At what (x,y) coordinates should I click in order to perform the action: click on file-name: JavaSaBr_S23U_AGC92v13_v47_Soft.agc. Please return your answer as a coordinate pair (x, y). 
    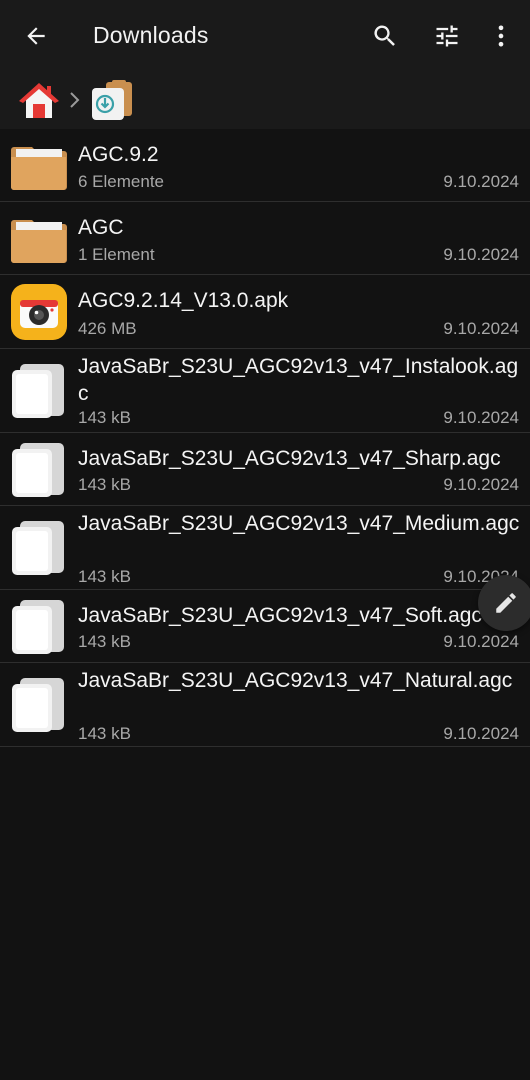
    Looking at the image, I should click on (280, 615).